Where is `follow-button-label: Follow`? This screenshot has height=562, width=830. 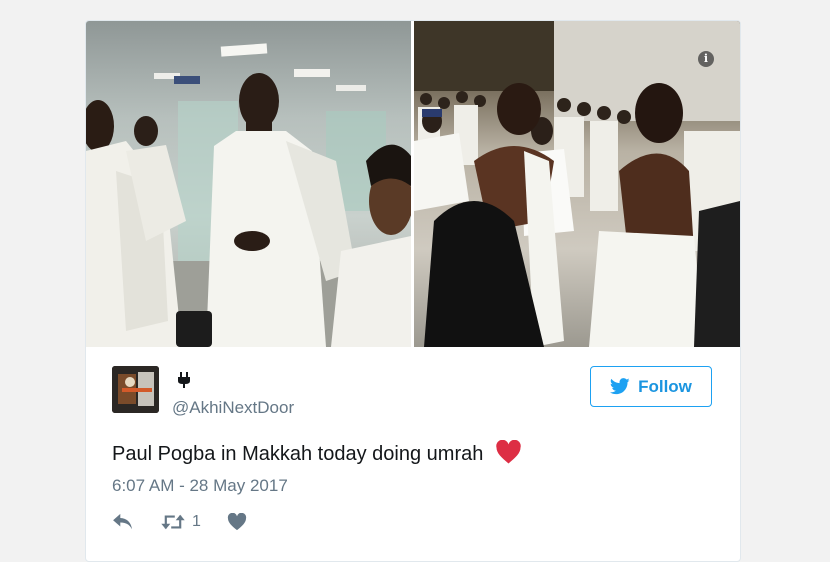 follow-button-label: Follow is located at coordinates (665, 386).